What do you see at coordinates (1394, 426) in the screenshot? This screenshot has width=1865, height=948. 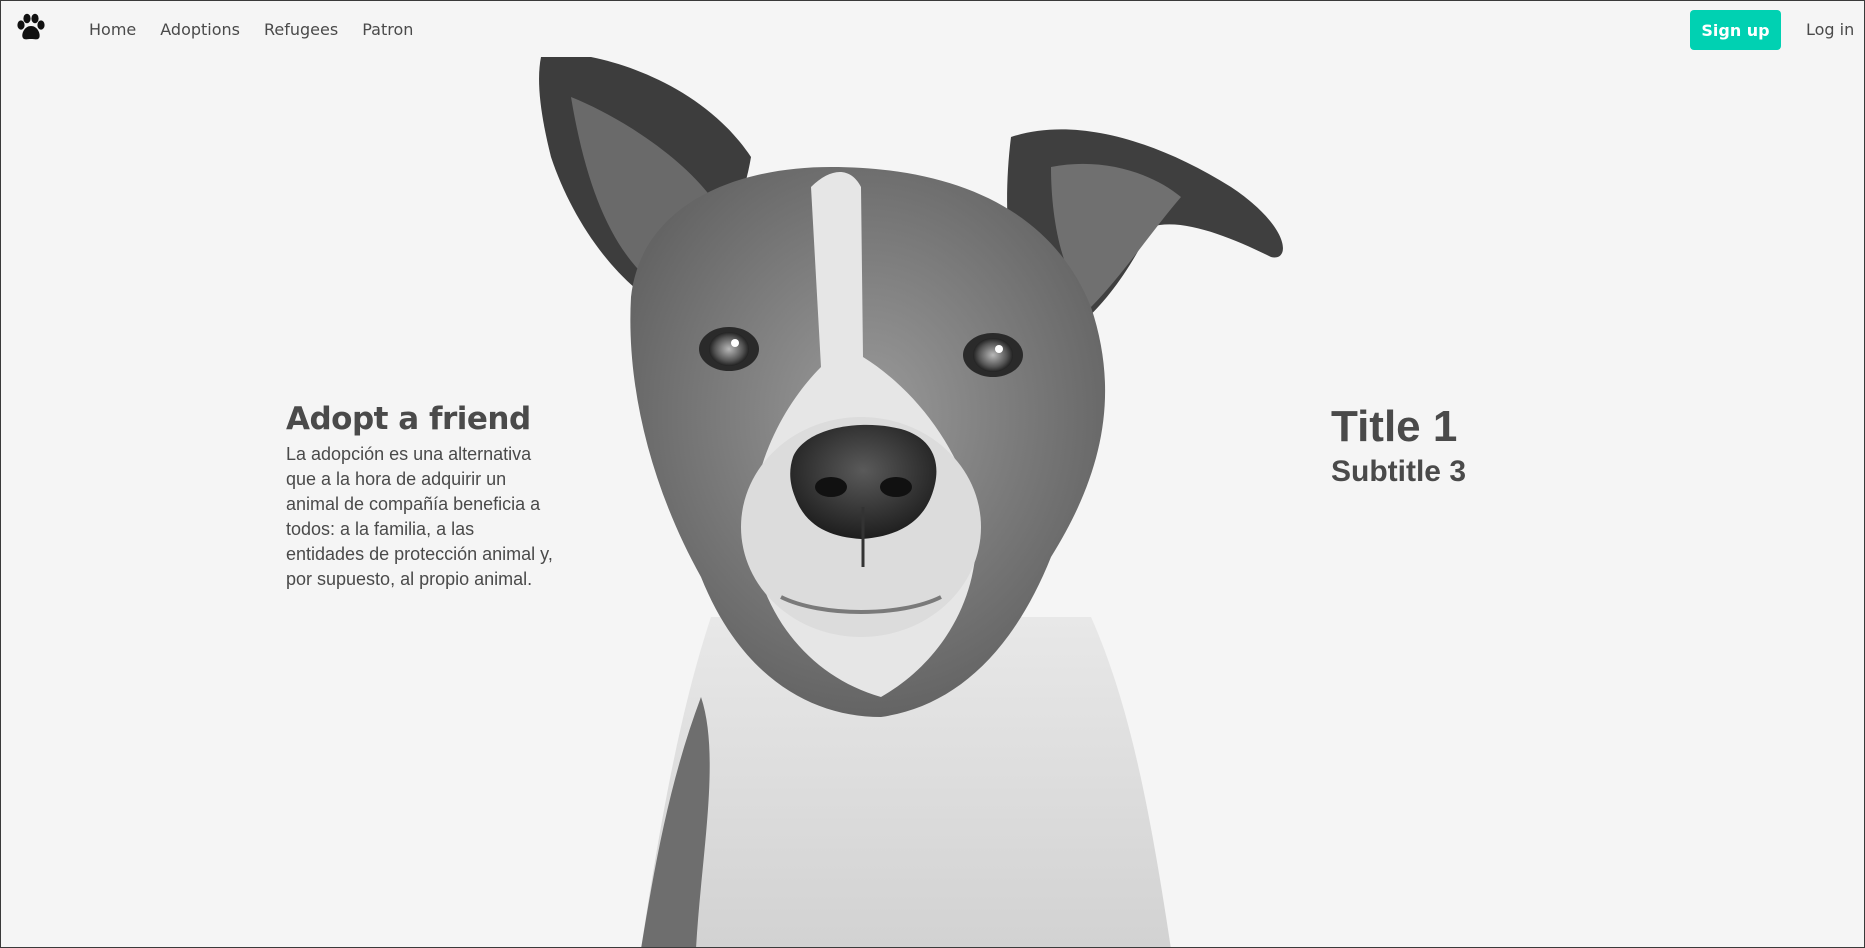 I see `hero-title: Title 1` at bounding box center [1394, 426].